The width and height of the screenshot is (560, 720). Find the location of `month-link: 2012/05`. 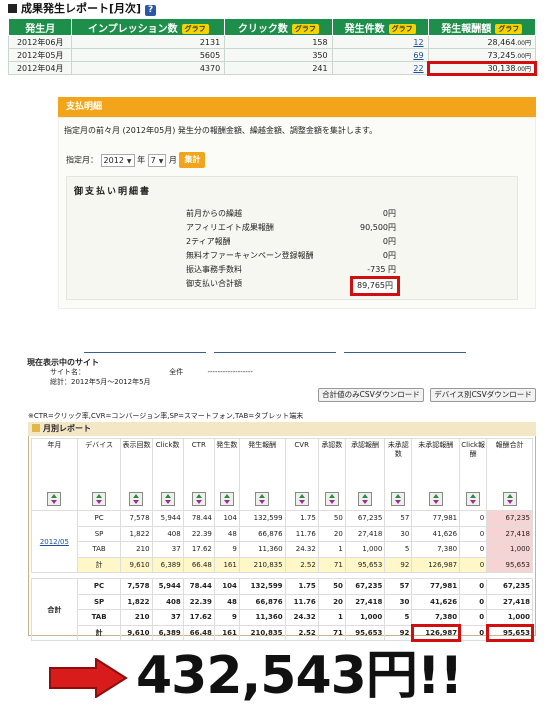

month-link: 2012/05 is located at coordinates (54, 542).